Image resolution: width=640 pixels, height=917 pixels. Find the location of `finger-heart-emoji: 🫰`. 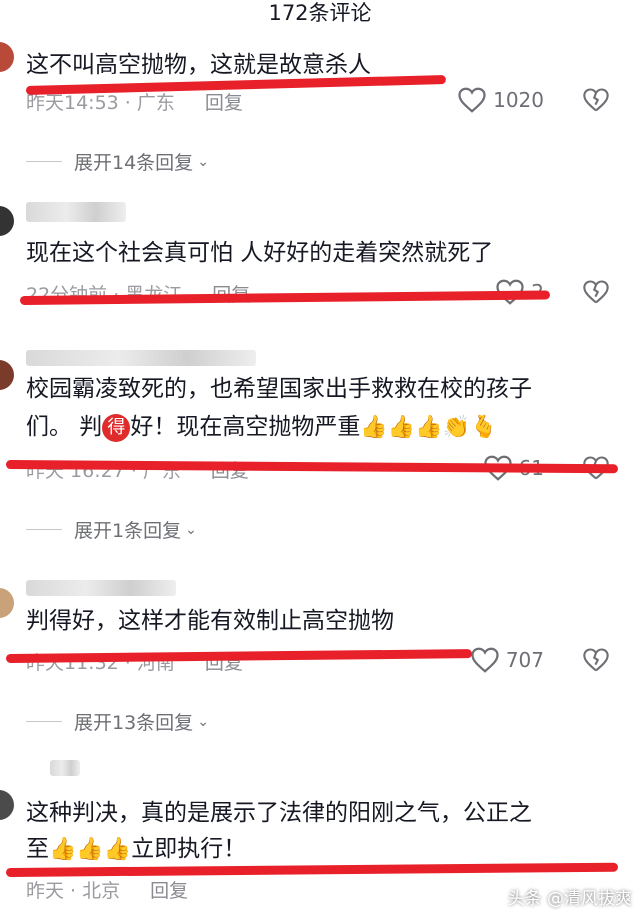

finger-heart-emoji: 🫰 is located at coordinates (483, 427).